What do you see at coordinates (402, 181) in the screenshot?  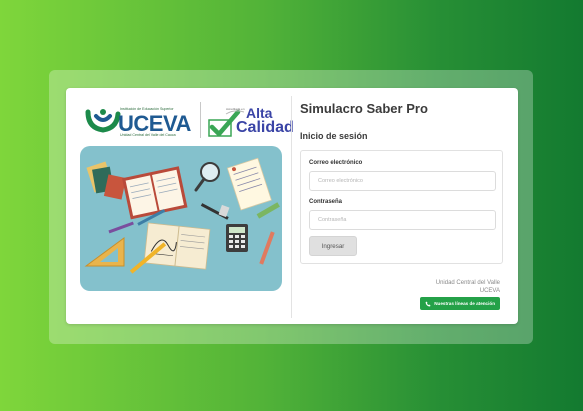 I see `email-field` at bounding box center [402, 181].